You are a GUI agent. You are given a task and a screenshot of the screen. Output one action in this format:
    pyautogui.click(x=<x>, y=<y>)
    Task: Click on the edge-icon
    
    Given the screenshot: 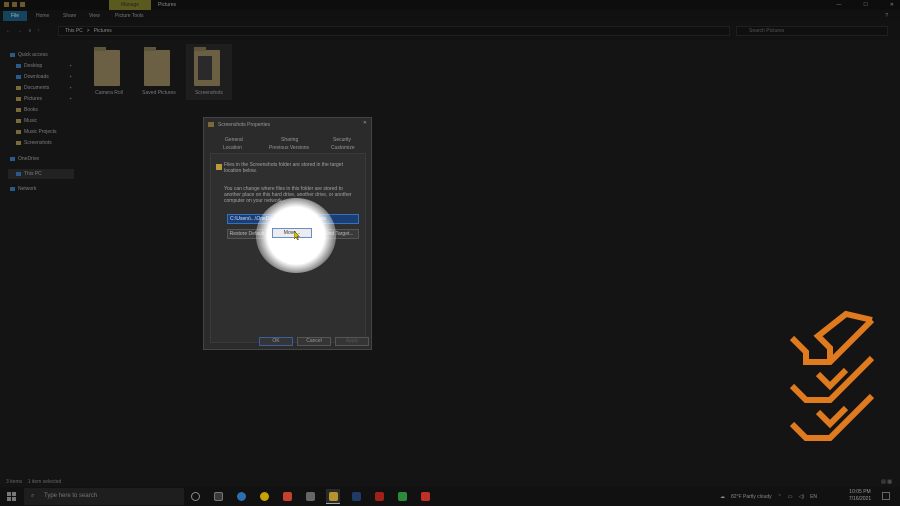 What is the action you would take?
    pyautogui.click(x=241, y=496)
    